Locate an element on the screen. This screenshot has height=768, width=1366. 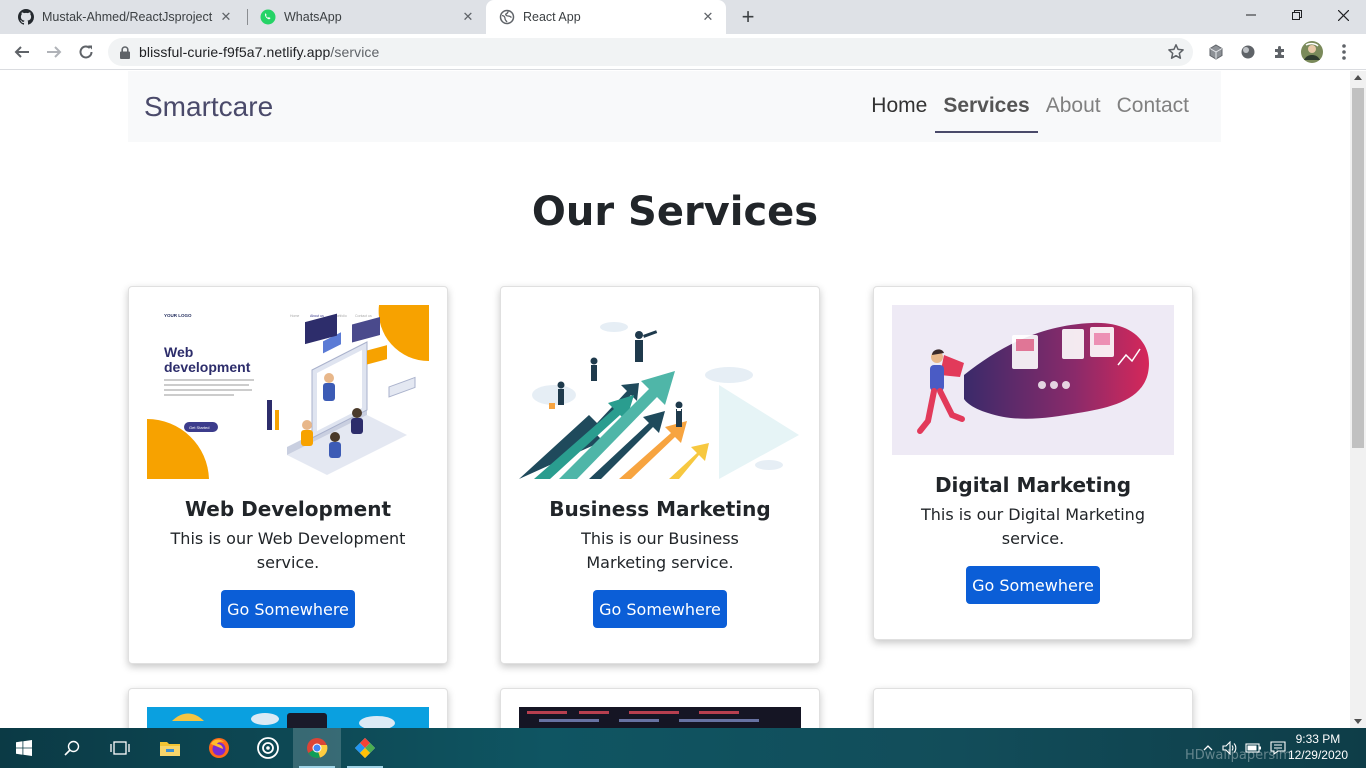
nav-links: Home Services About Contact is located at coordinates (1030, 113).